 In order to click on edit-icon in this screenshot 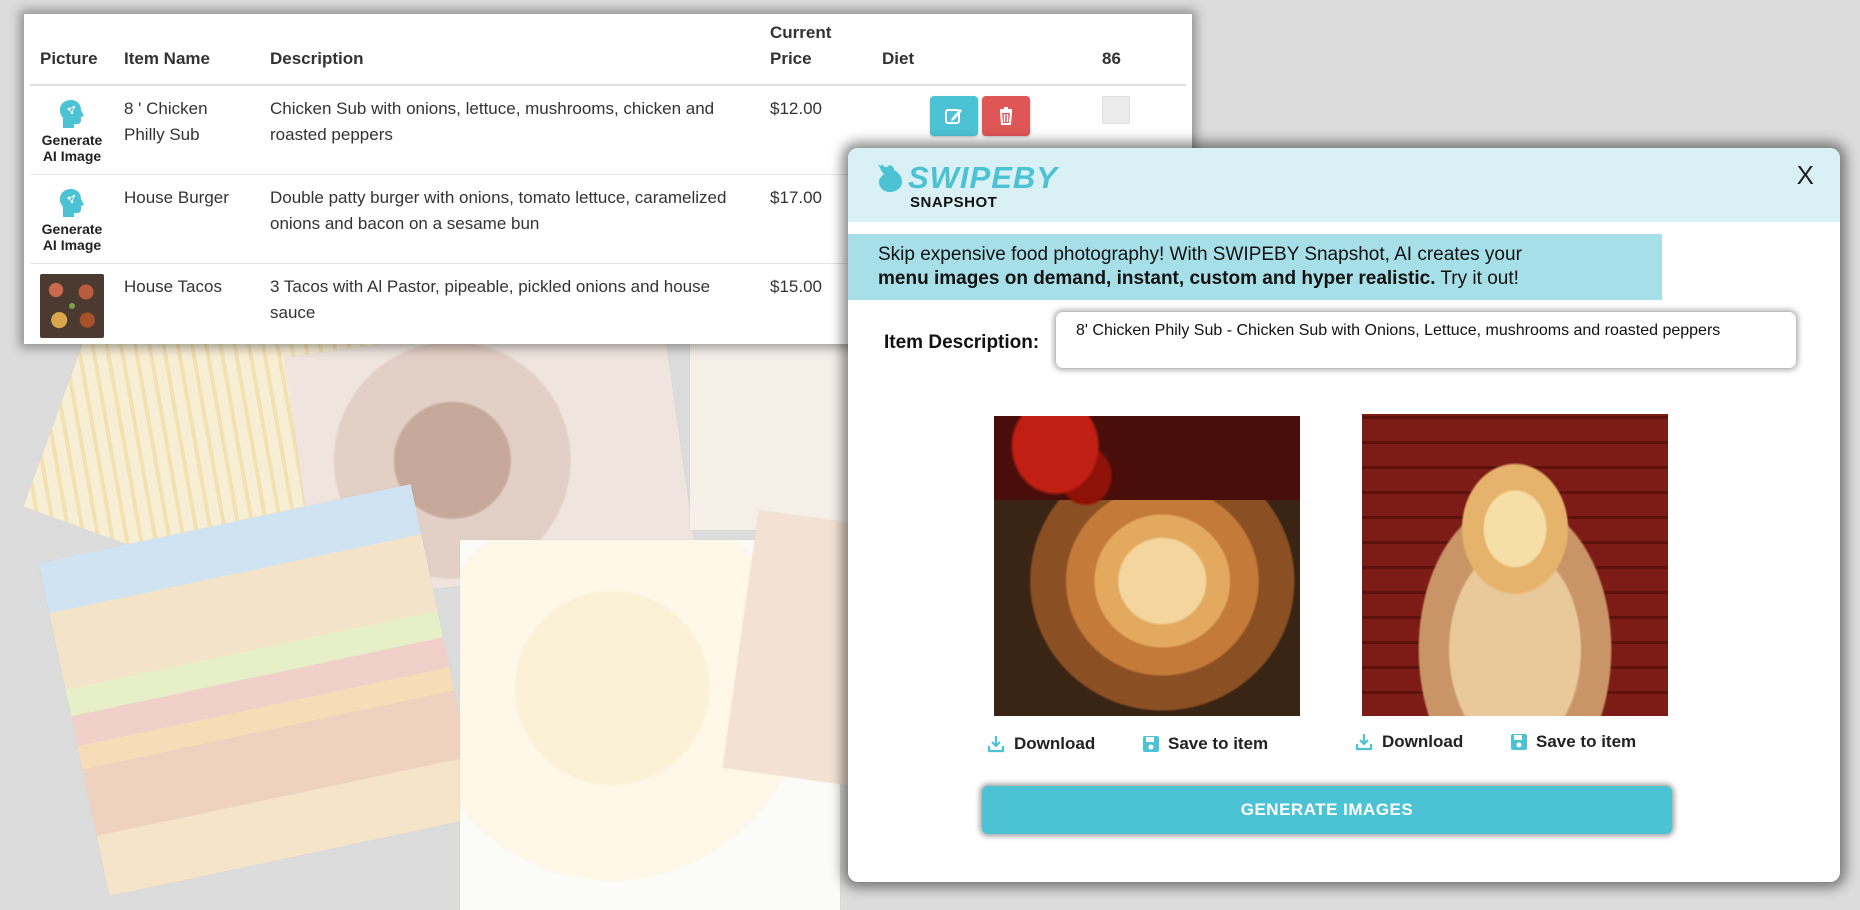, I will do `click(953, 116)`.